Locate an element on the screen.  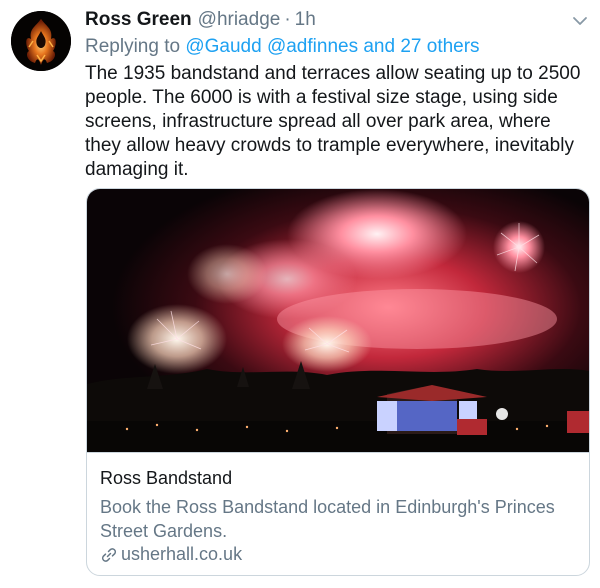
tweet-header: Ross Green @hriadge · 1h is located at coordinates (200, 22).